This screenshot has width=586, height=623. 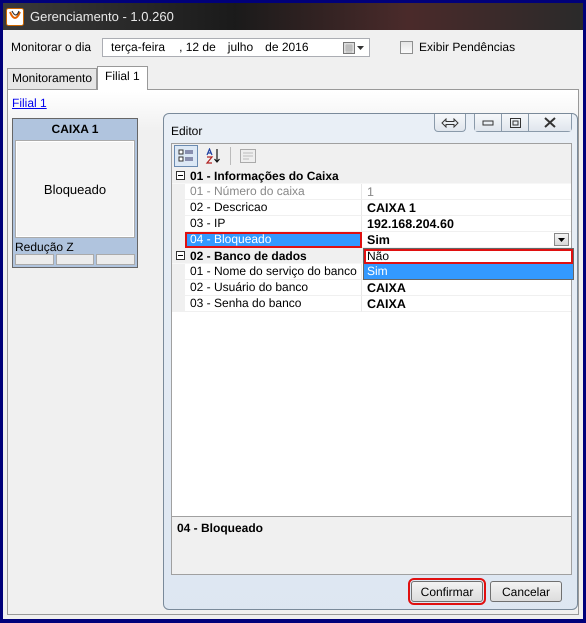 I want to click on resize-button, so click(x=450, y=123).